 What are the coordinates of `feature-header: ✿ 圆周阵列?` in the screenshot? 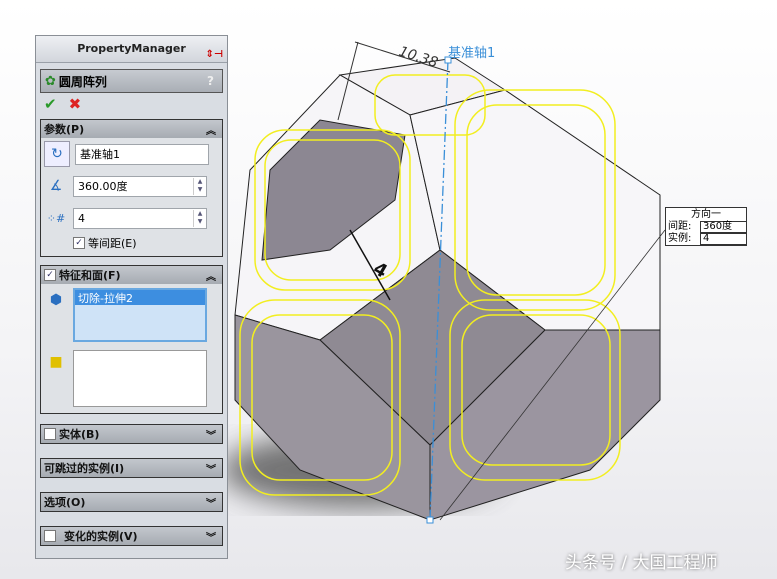 It's located at (131, 81).